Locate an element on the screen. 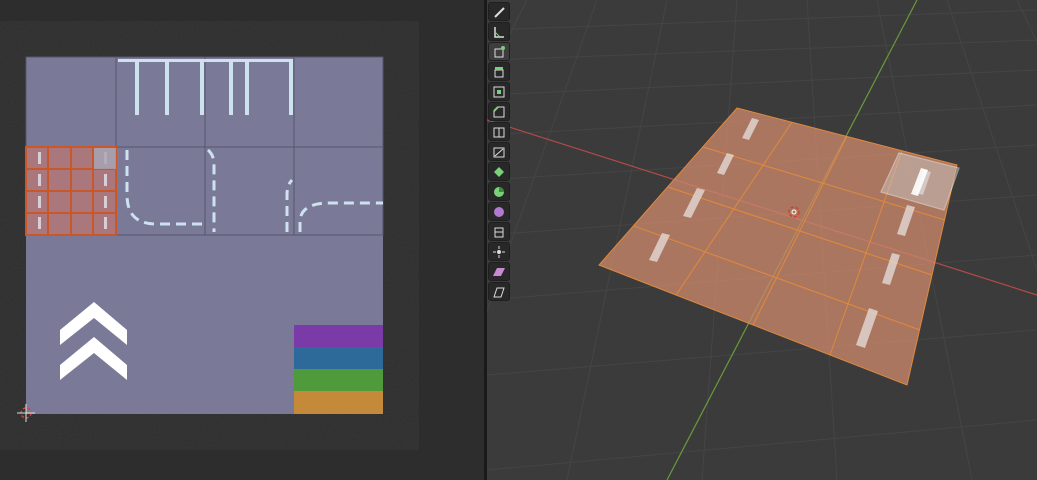  shrink-fatten-icon is located at coordinates (499, 251).